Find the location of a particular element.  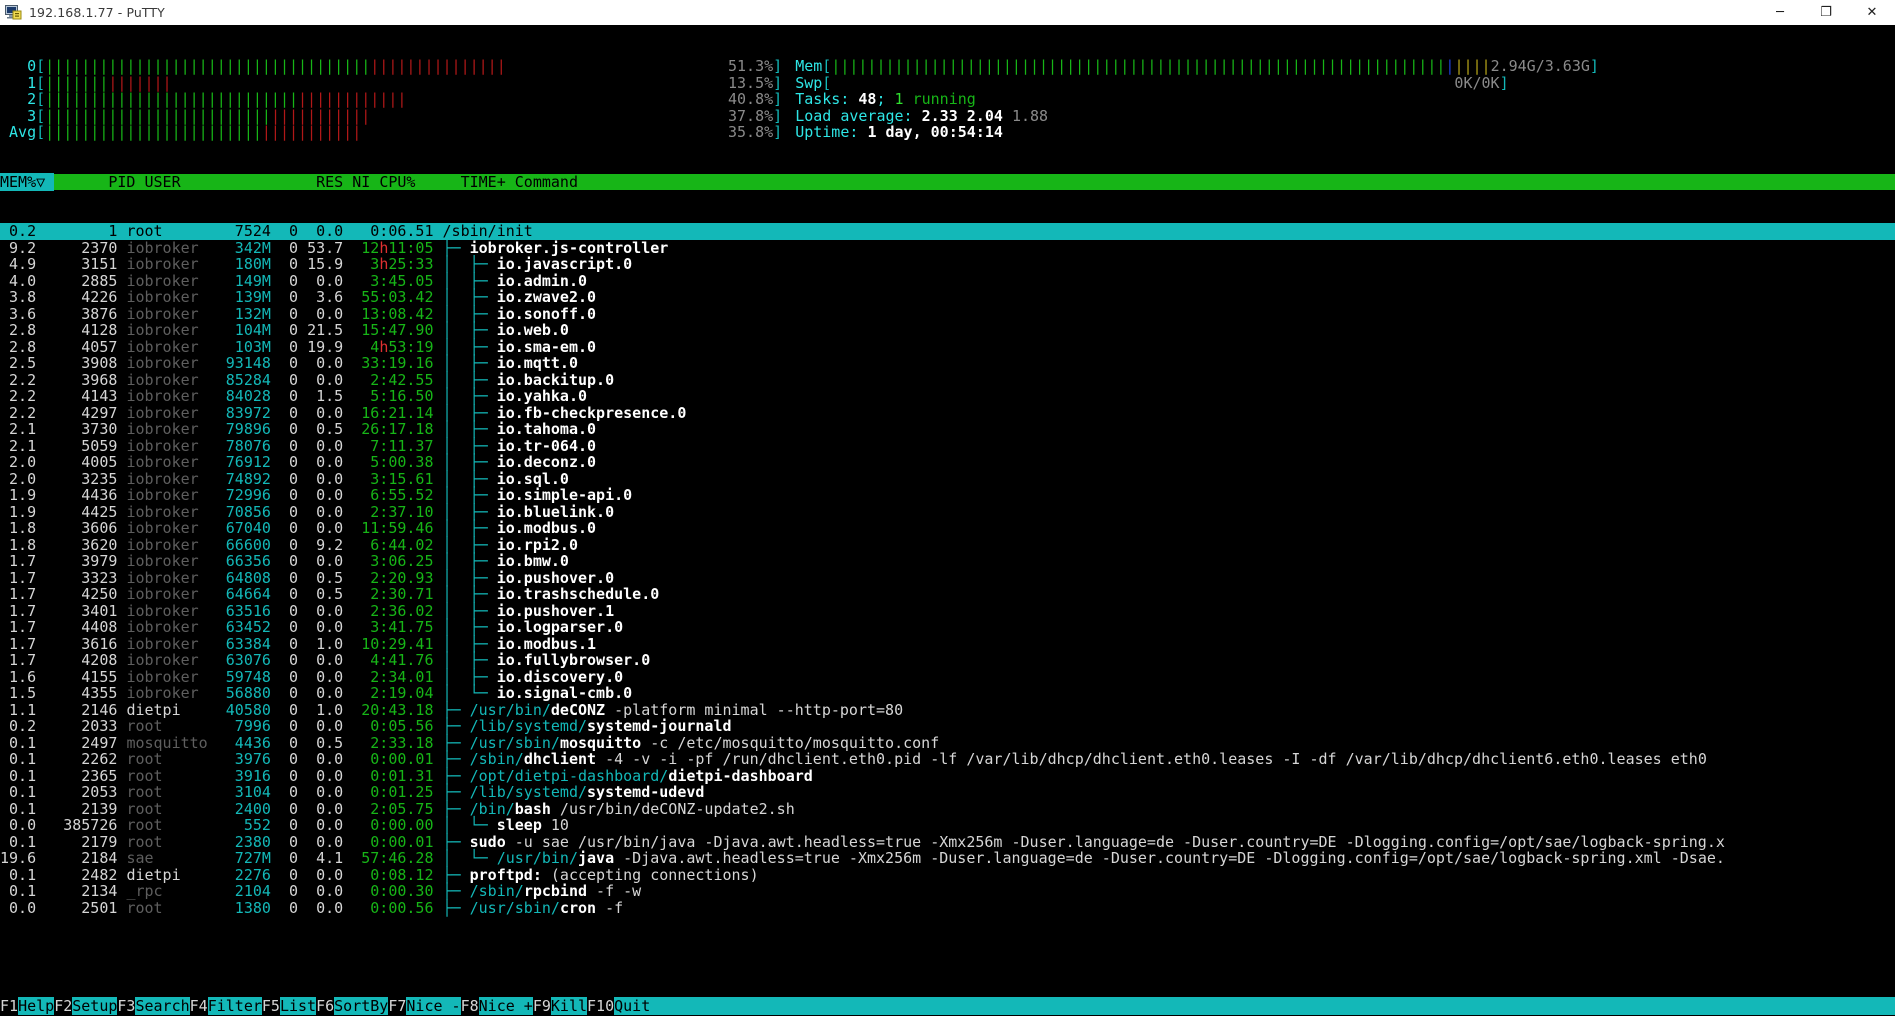

process-row: 0.2 1 root 7524 0 0.0 0:06.51 /sbin/init is located at coordinates (947, 231).